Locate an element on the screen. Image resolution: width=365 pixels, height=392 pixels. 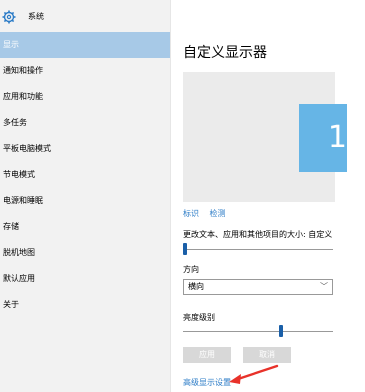
sidebar-item-offline-maps: 脱机地图 is located at coordinates (85, 253).